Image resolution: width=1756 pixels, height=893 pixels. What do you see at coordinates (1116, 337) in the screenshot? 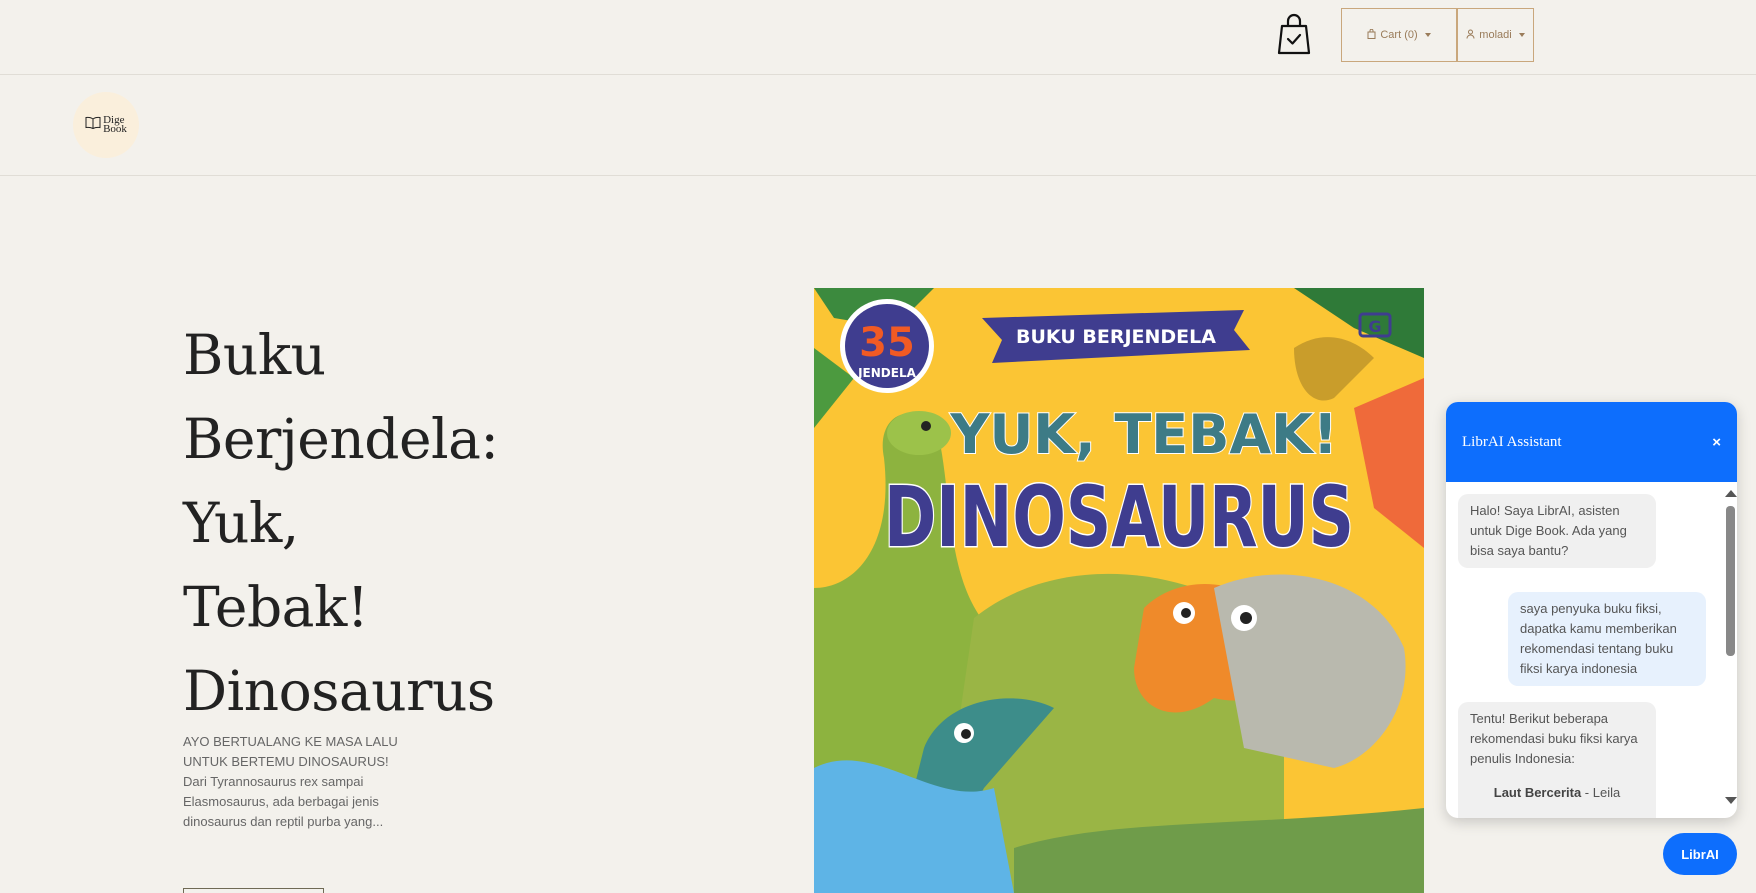
I see `cover-series: BUKU BERJENDELA` at bounding box center [1116, 337].